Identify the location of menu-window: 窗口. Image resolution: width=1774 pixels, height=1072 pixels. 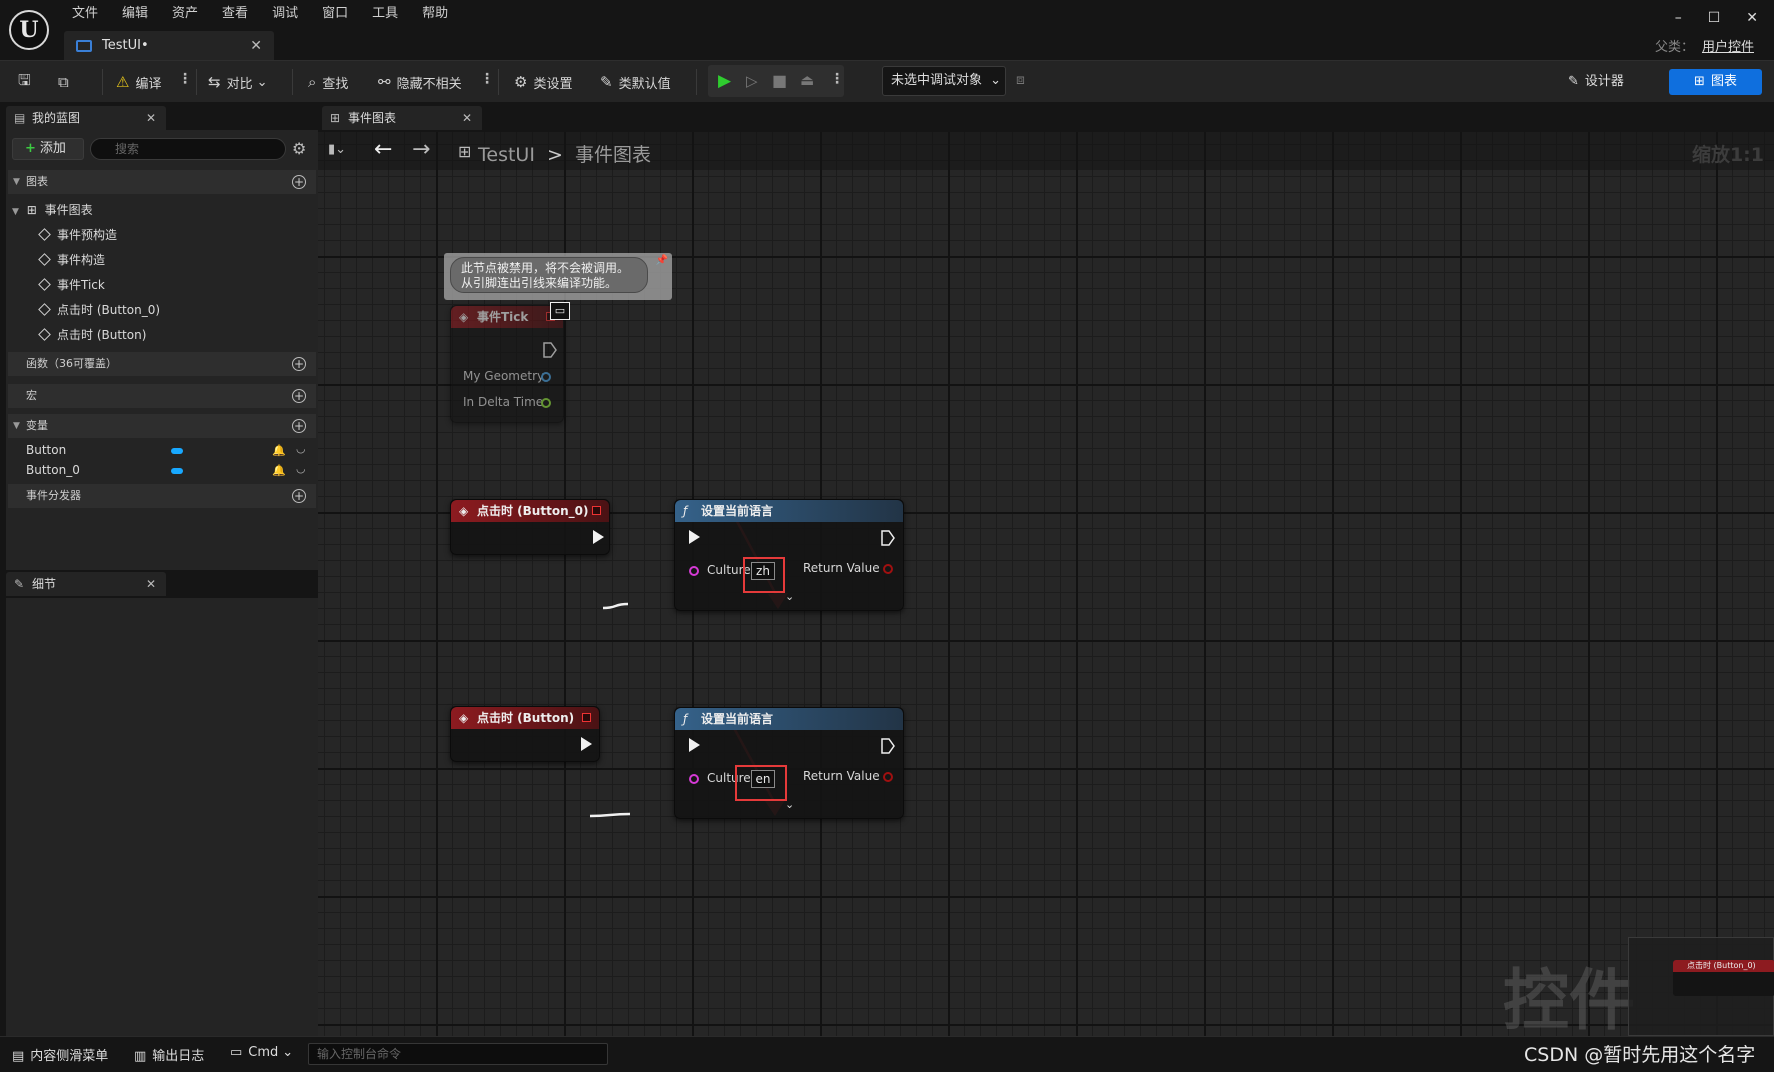
(335, 14).